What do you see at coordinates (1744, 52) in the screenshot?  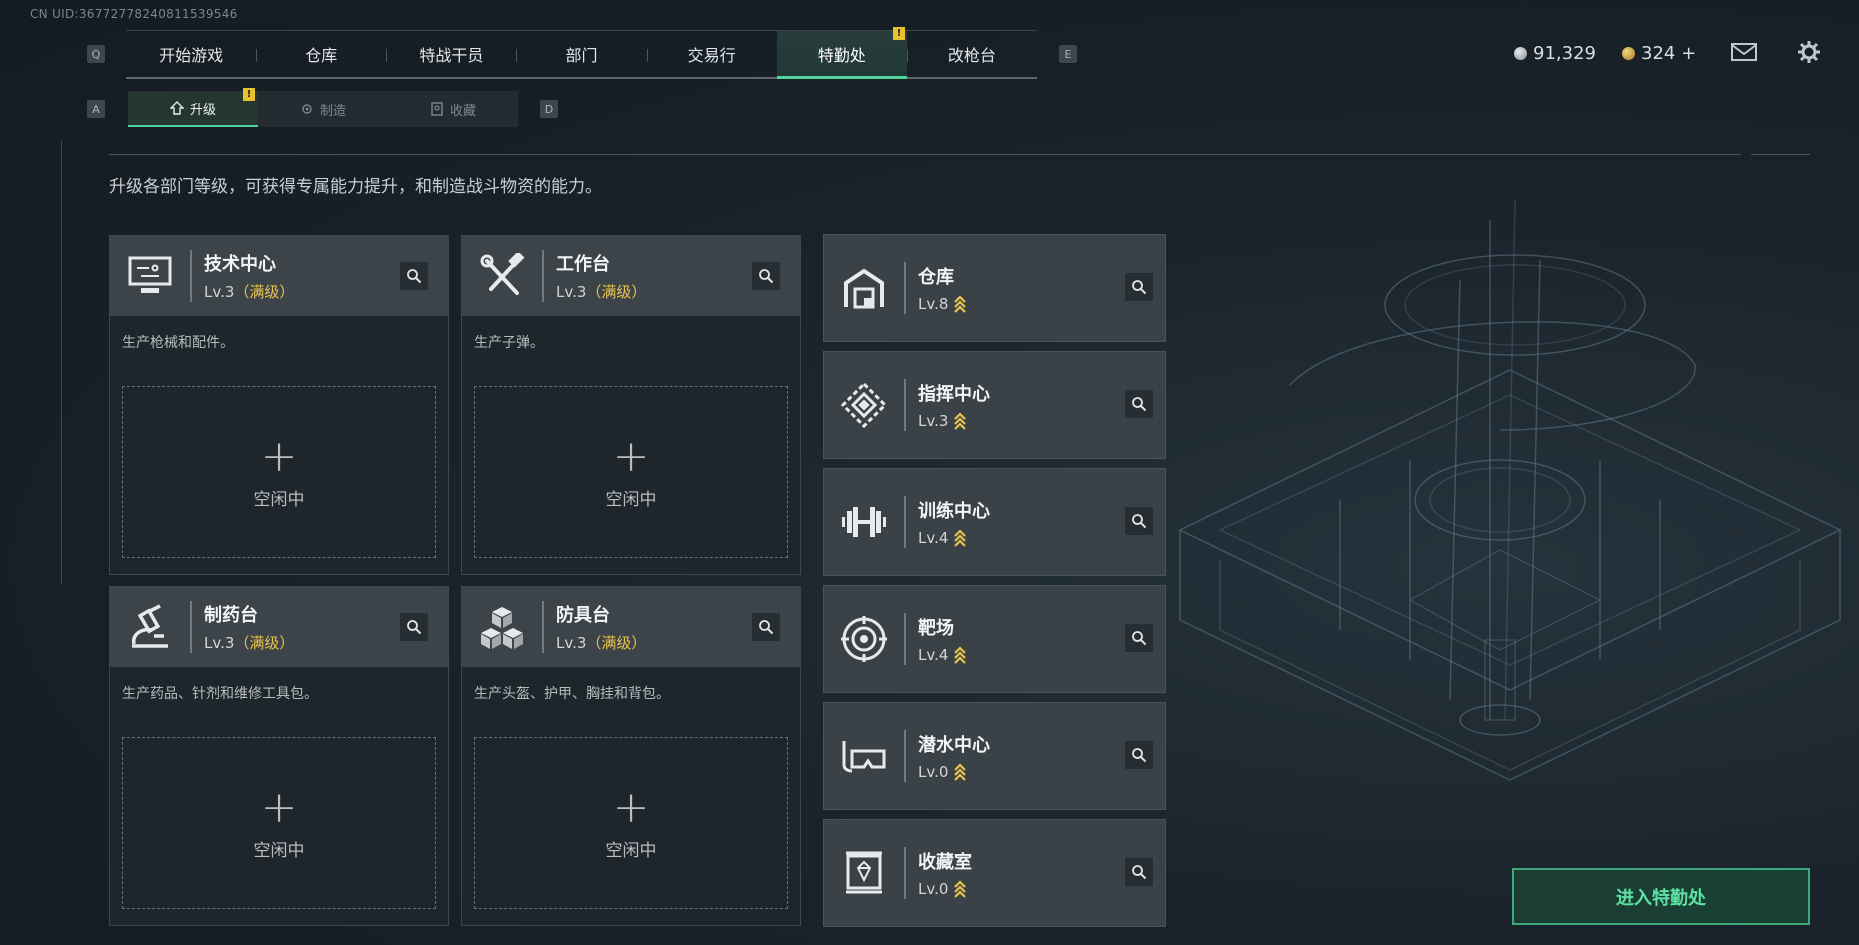 I see `mail-icon` at bounding box center [1744, 52].